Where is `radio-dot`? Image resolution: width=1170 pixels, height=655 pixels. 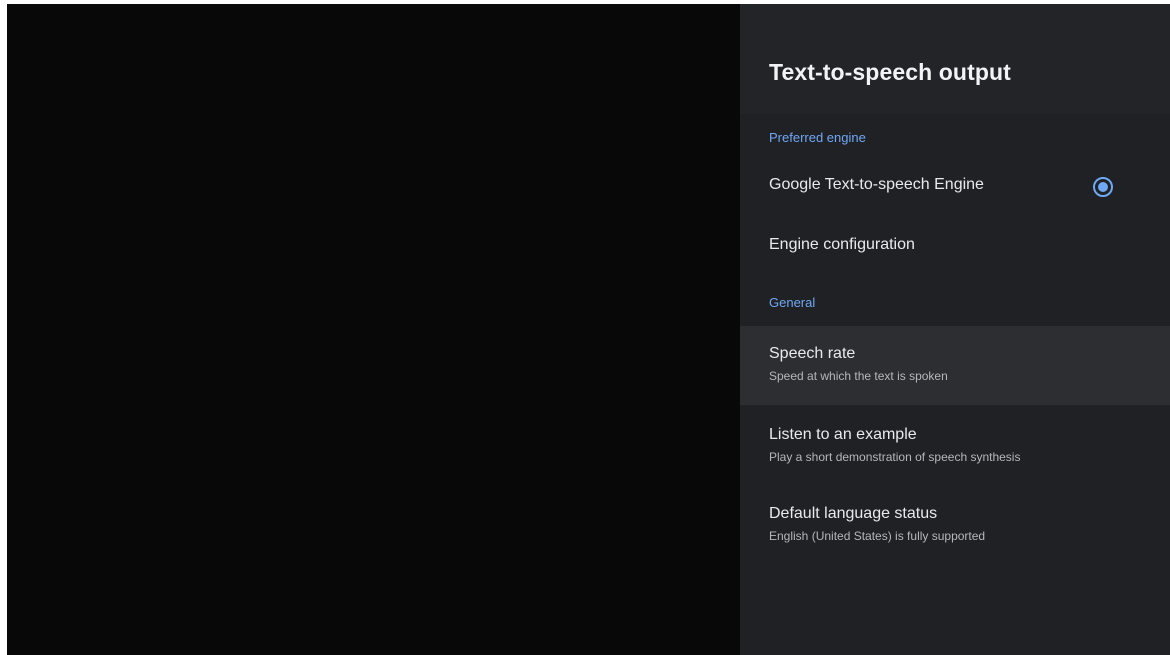
radio-dot is located at coordinates (1103, 187).